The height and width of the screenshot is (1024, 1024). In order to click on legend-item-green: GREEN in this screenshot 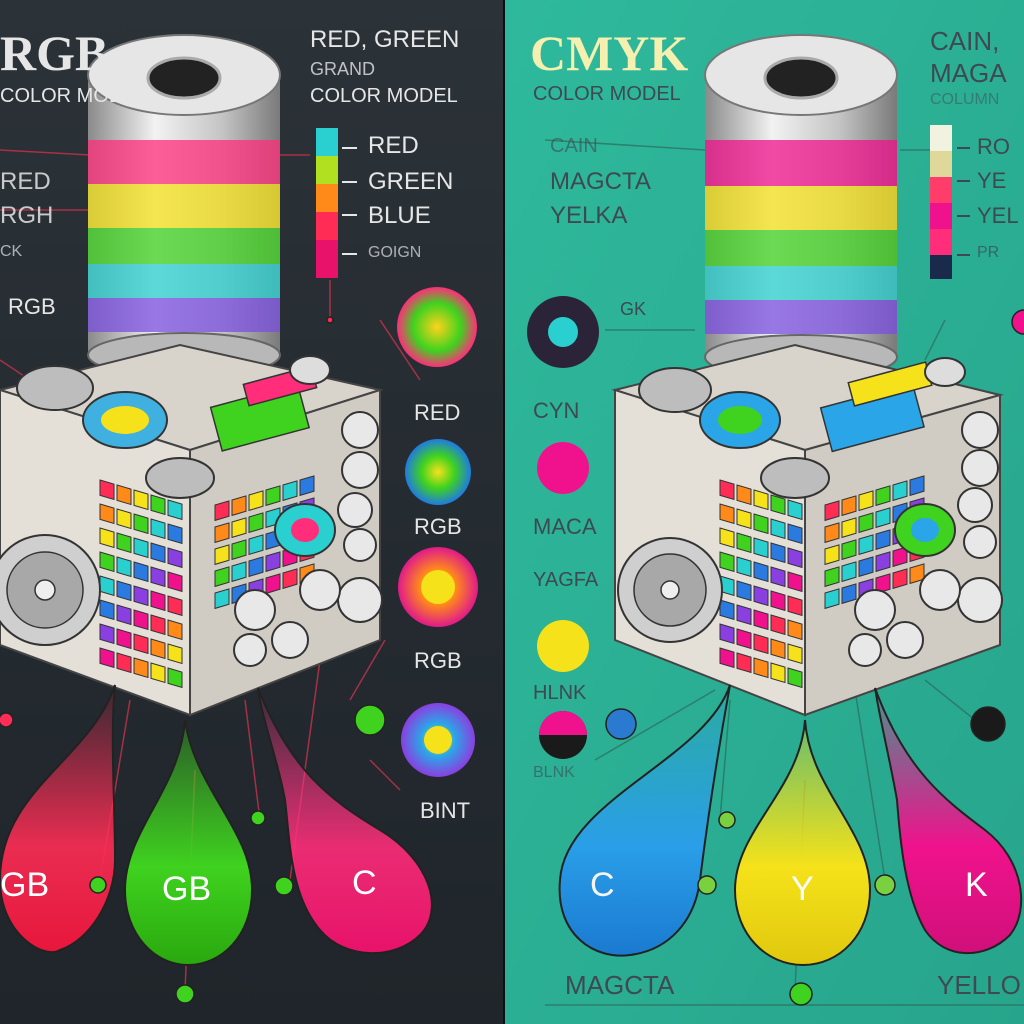, I will do `click(411, 181)`.